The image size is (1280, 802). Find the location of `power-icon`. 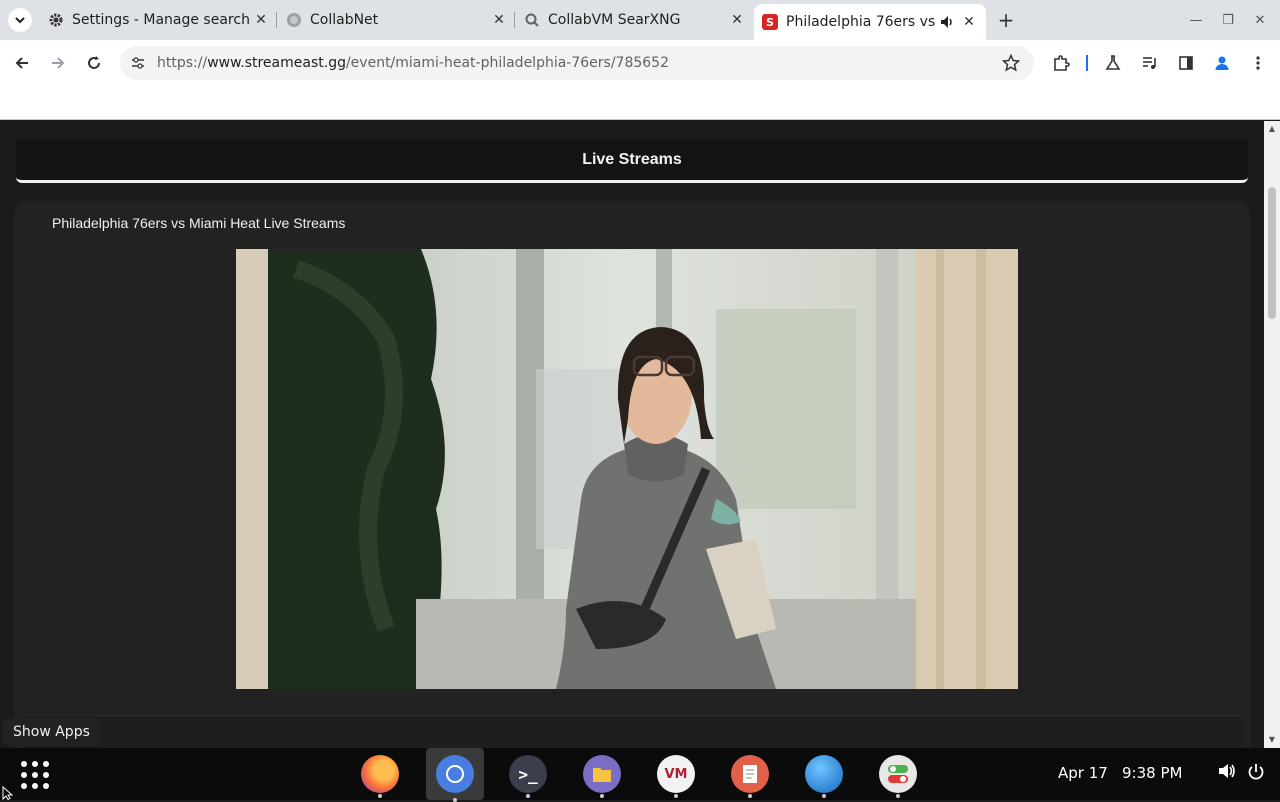

power-icon is located at coordinates (1256, 774).